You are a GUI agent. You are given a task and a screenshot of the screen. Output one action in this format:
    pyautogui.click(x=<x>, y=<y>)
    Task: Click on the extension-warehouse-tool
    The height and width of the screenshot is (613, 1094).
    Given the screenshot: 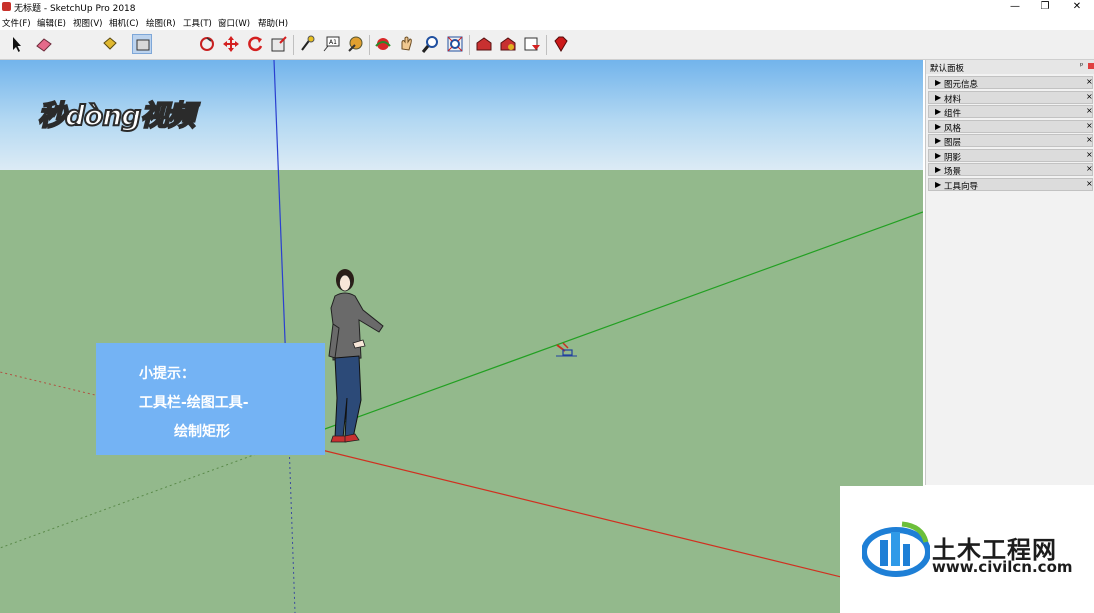 What is the action you would take?
    pyautogui.click(x=508, y=44)
    